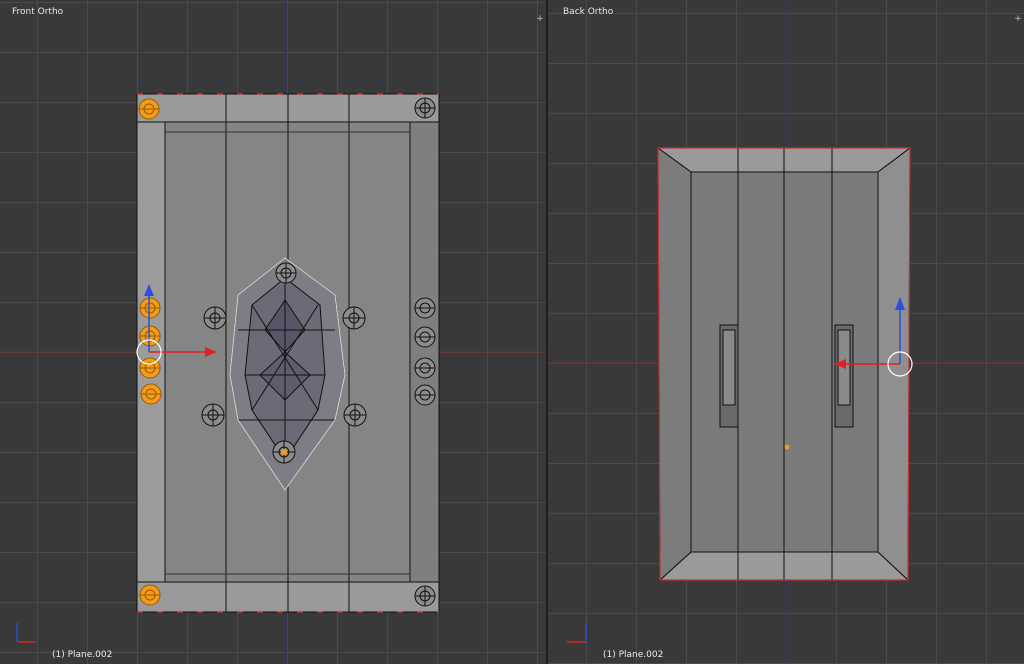 This screenshot has width=1024, height=664. Describe the element at coordinates (424, 352) in the screenshot. I see `door-right-rail` at that location.